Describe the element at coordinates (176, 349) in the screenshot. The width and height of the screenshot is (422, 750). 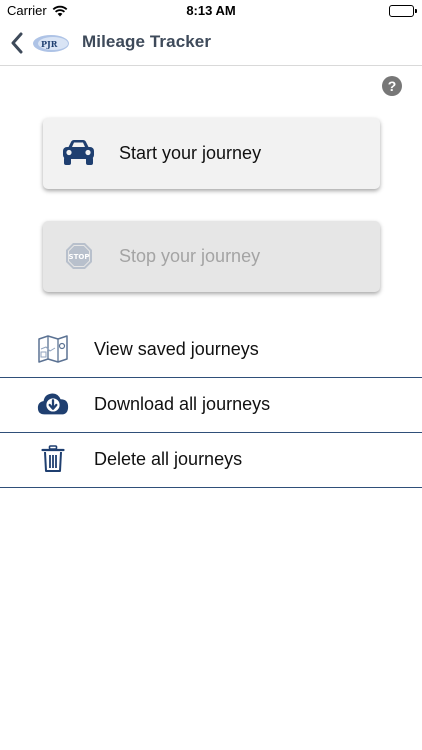
I see `view-saved-journeys-label: View saved journeys` at that location.